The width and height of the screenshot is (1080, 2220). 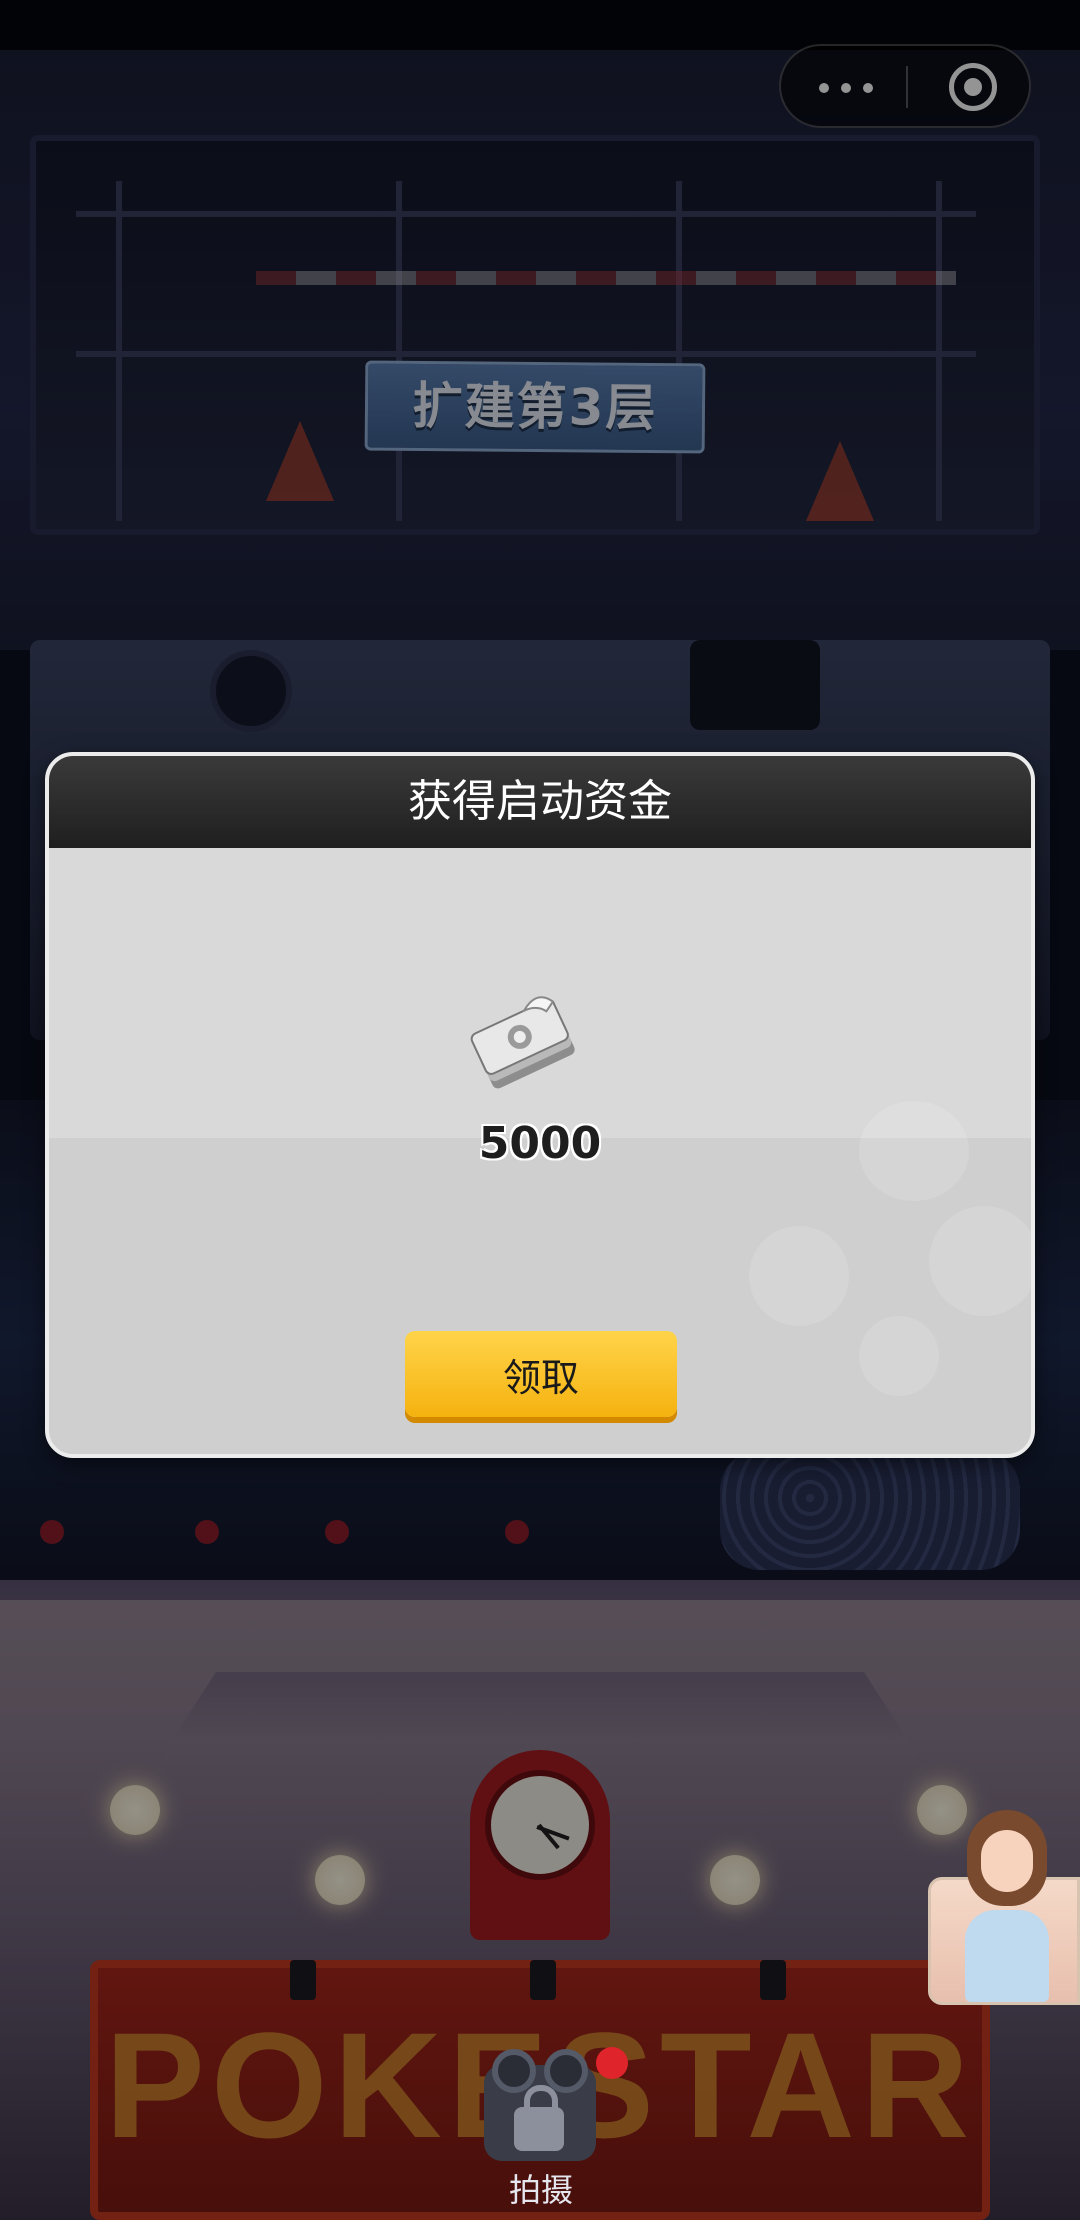 I want to click on notification-badge, so click(x=612, y=2063).